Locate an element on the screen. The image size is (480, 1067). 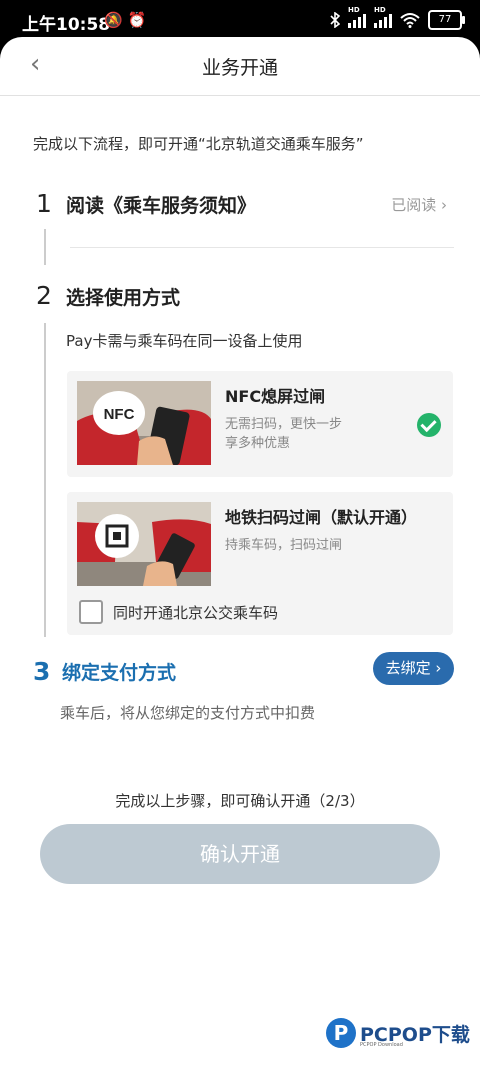
nfc-illus-text: NFC is located at coordinates (119, 414).